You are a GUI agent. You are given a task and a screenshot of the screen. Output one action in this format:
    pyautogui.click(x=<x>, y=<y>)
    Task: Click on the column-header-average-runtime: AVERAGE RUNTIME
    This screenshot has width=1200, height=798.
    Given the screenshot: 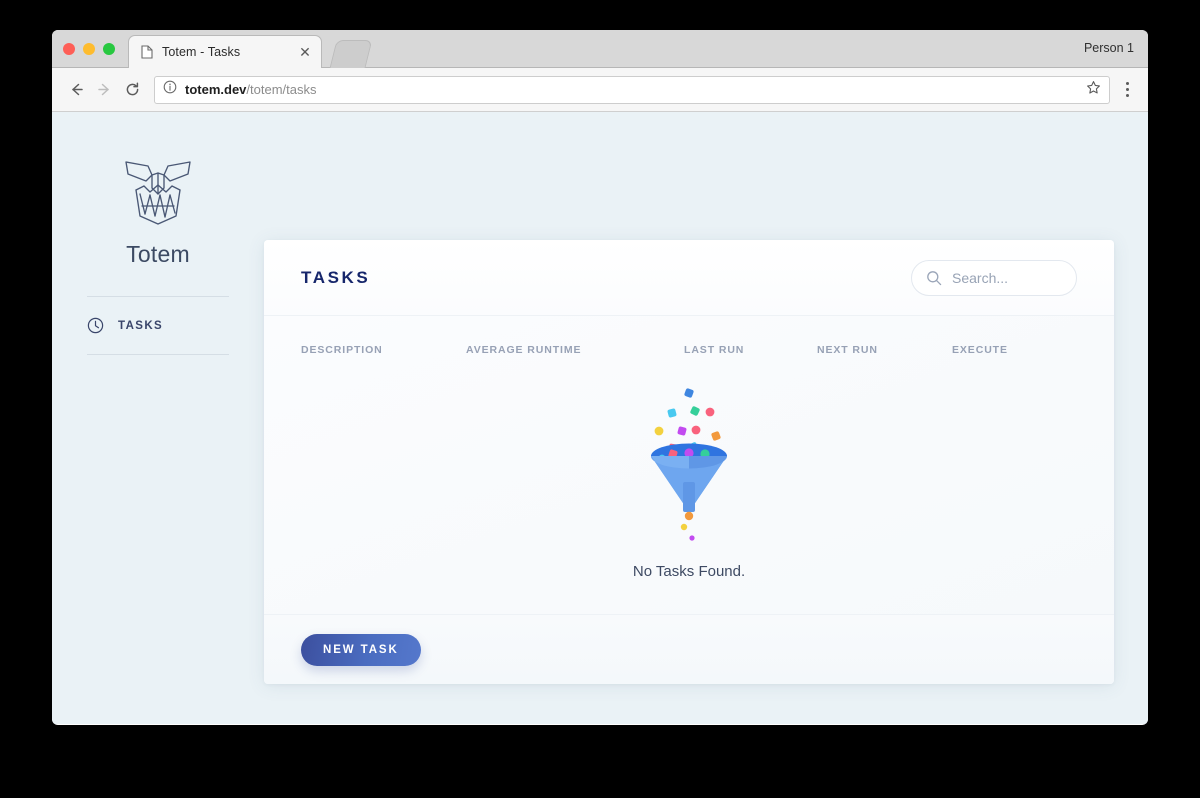 What is the action you would take?
    pyautogui.click(x=524, y=350)
    